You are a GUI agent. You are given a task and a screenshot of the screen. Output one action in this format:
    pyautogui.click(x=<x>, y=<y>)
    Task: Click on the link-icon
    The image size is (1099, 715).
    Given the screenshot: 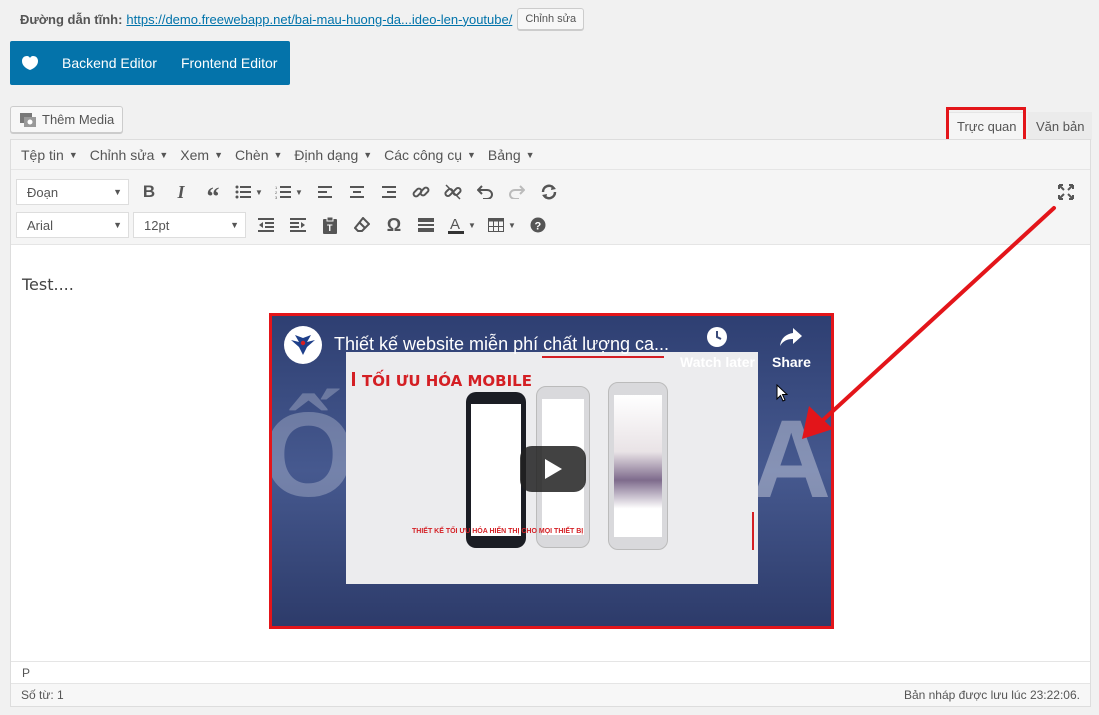 What is the action you would take?
    pyautogui.click(x=421, y=192)
    